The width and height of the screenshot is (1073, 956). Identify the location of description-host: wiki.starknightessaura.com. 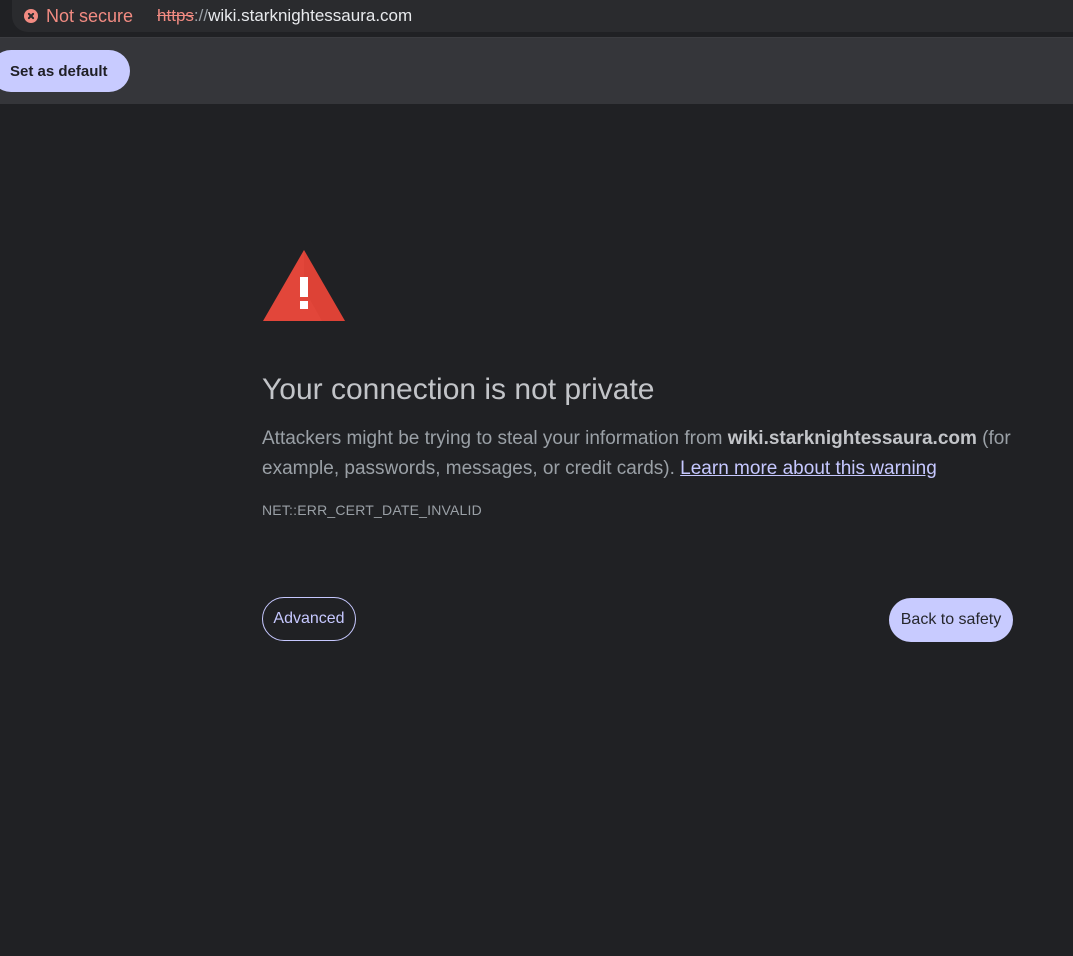
(852, 438).